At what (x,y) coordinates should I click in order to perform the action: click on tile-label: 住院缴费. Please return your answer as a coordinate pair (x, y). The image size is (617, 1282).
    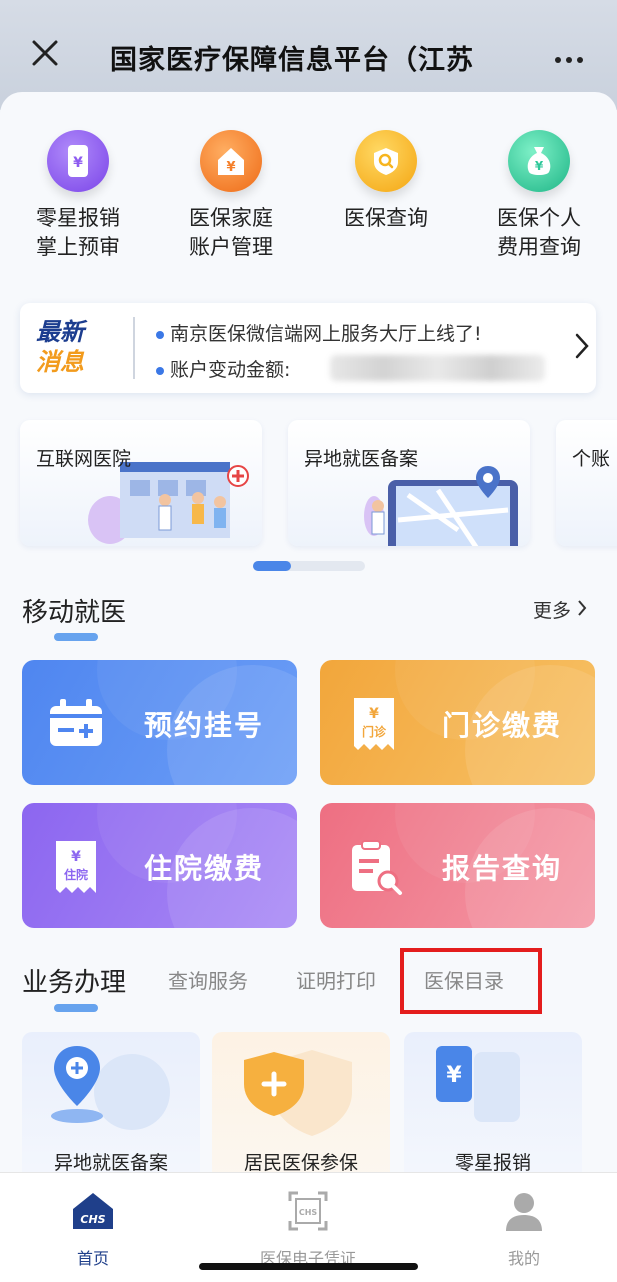
    Looking at the image, I should click on (204, 868).